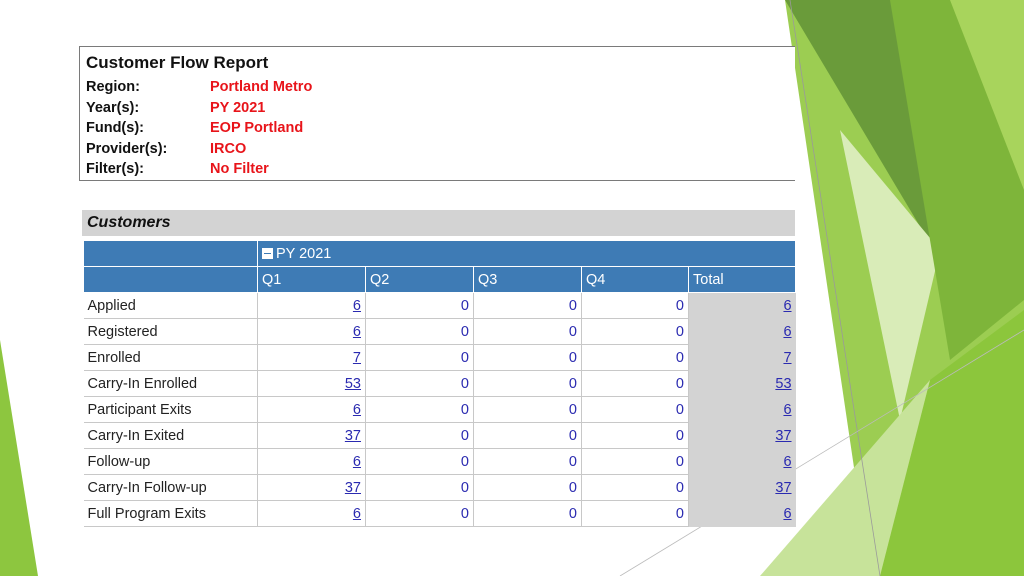 Image resolution: width=1024 pixels, height=576 pixels. I want to click on meta-label-filters: Filter(s):, so click(115, 169).